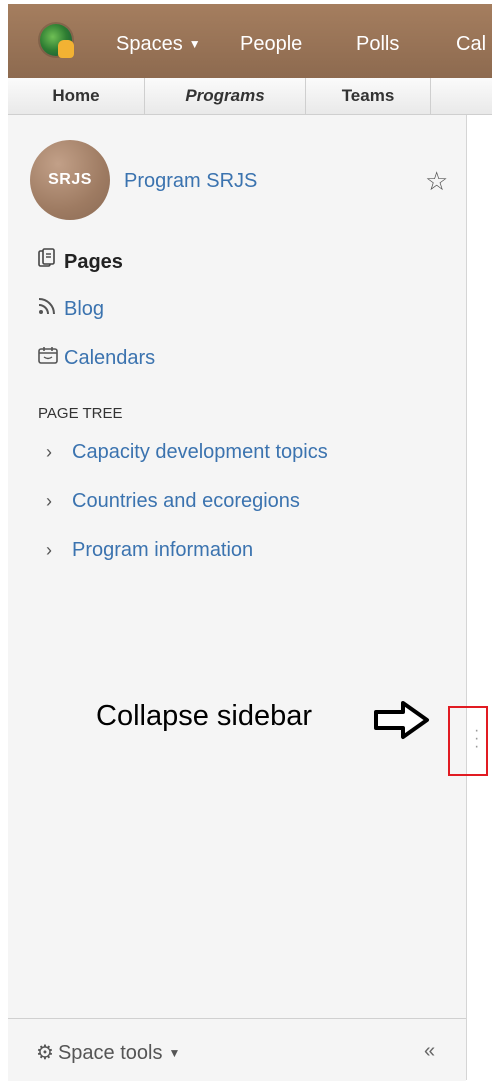  What do you see at coordinates (162, 550) in the screenshot?
I see `page-tree-item-label: Program information` at bounding box center [162, 550].